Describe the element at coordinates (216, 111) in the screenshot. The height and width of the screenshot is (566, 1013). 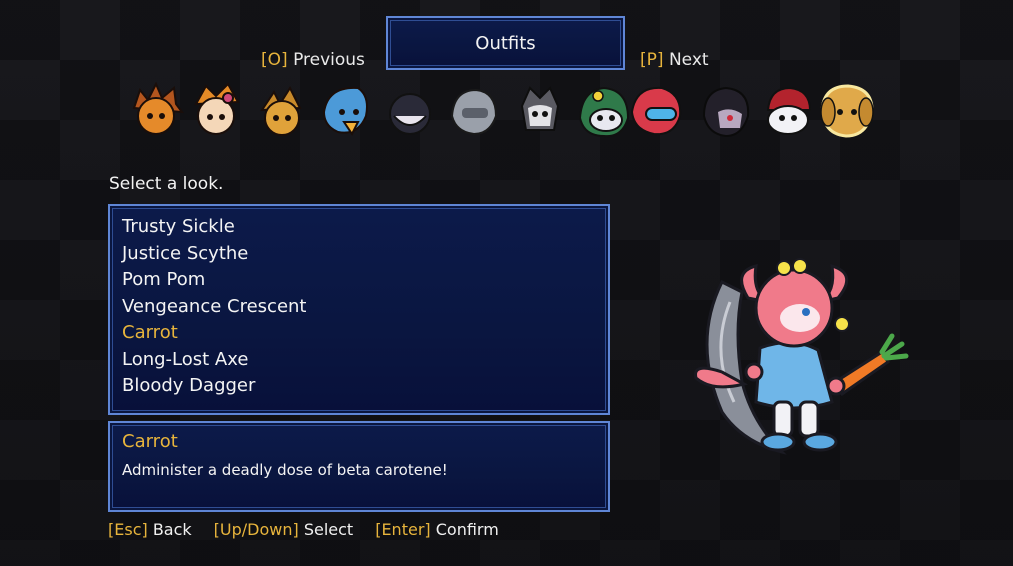
I see `portrait-orange-goggles` at that location.